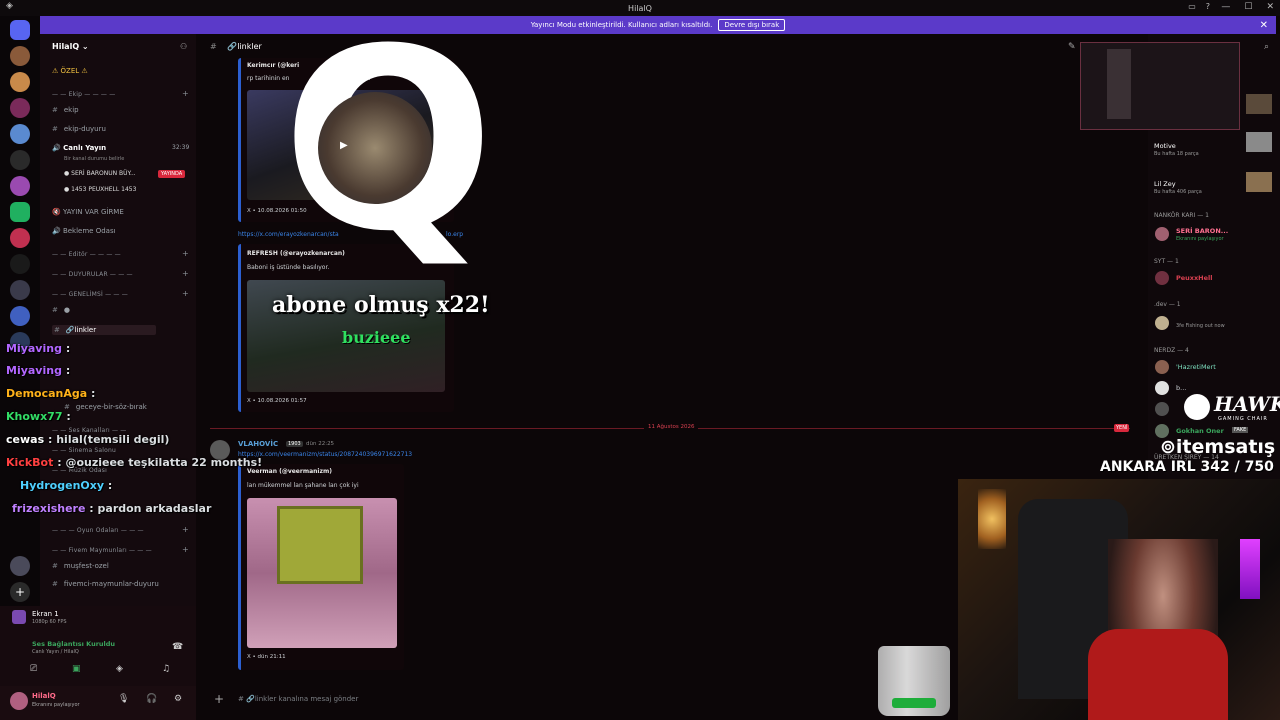 This screenshot has width=1280, height=720. What do you see at coordinates (320, 444) in the screenshot?
I see `message-time: dün 22:25` at bounding box center [320, 444].